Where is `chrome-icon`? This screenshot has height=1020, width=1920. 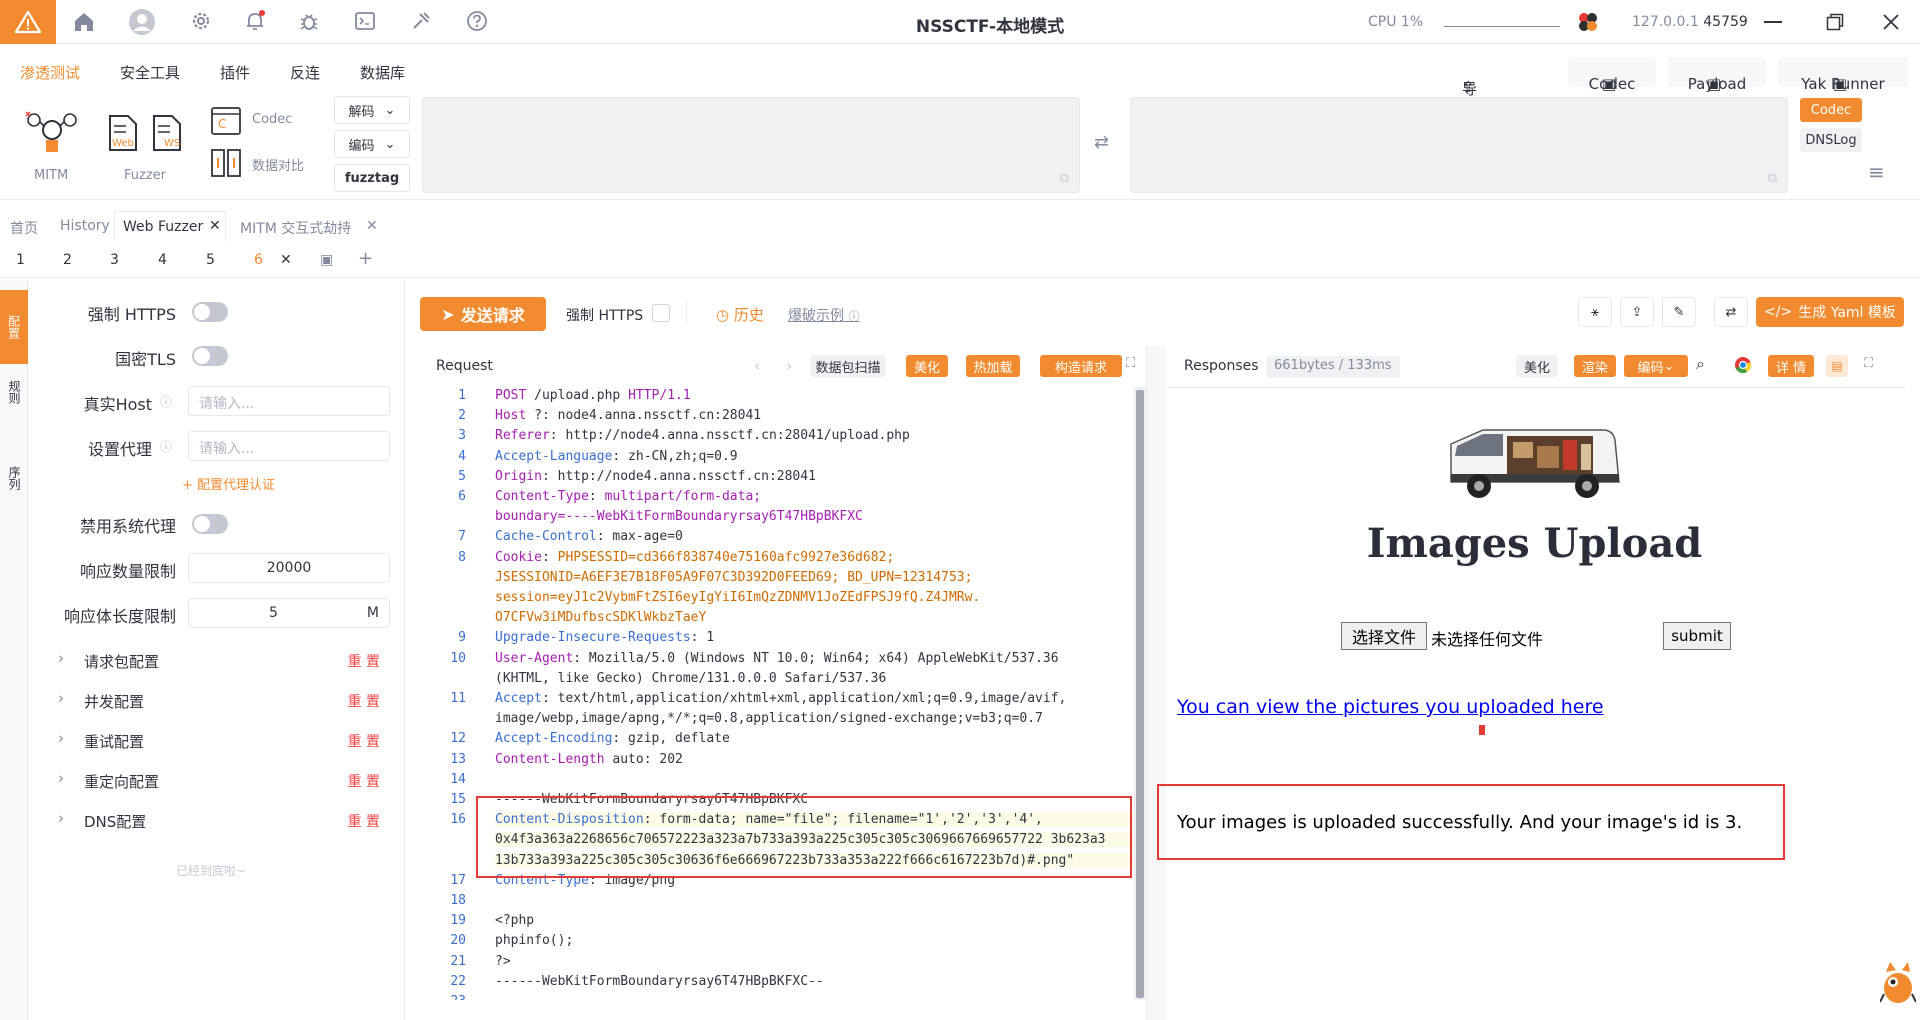
chrome-icon is located at coordinates (1743, 365).